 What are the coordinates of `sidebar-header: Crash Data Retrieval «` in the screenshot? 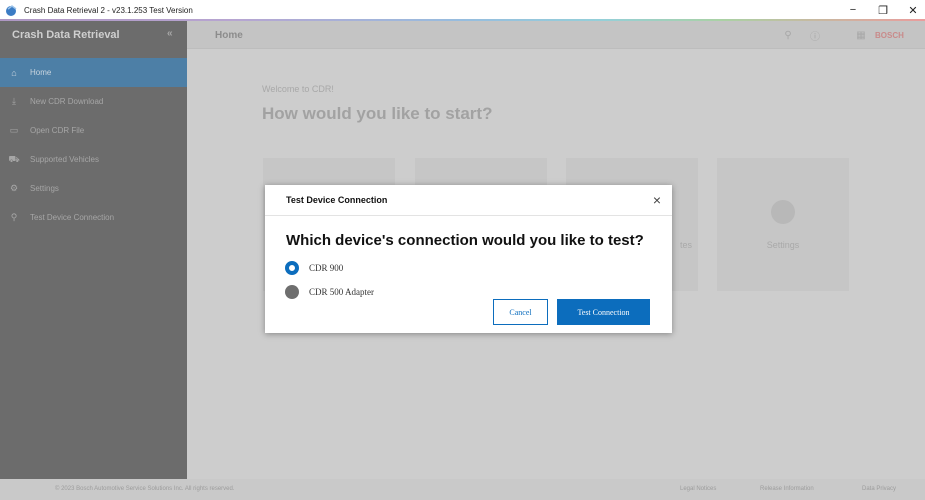 It's located at (93, 35).